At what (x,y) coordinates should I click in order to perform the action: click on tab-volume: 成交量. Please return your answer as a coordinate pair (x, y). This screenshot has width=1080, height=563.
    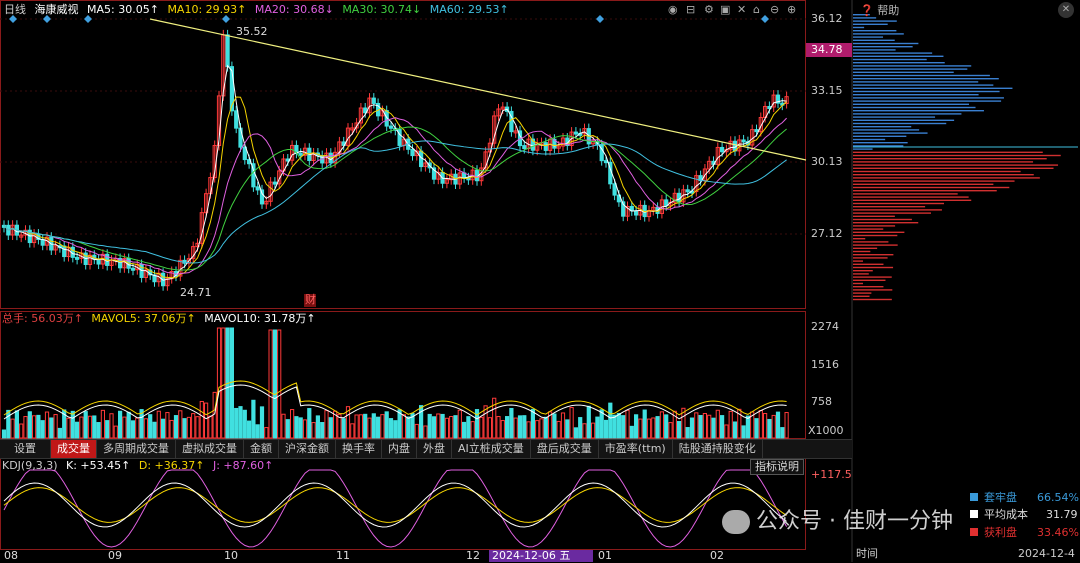
    Looking at the image, I should click on (74, 449).